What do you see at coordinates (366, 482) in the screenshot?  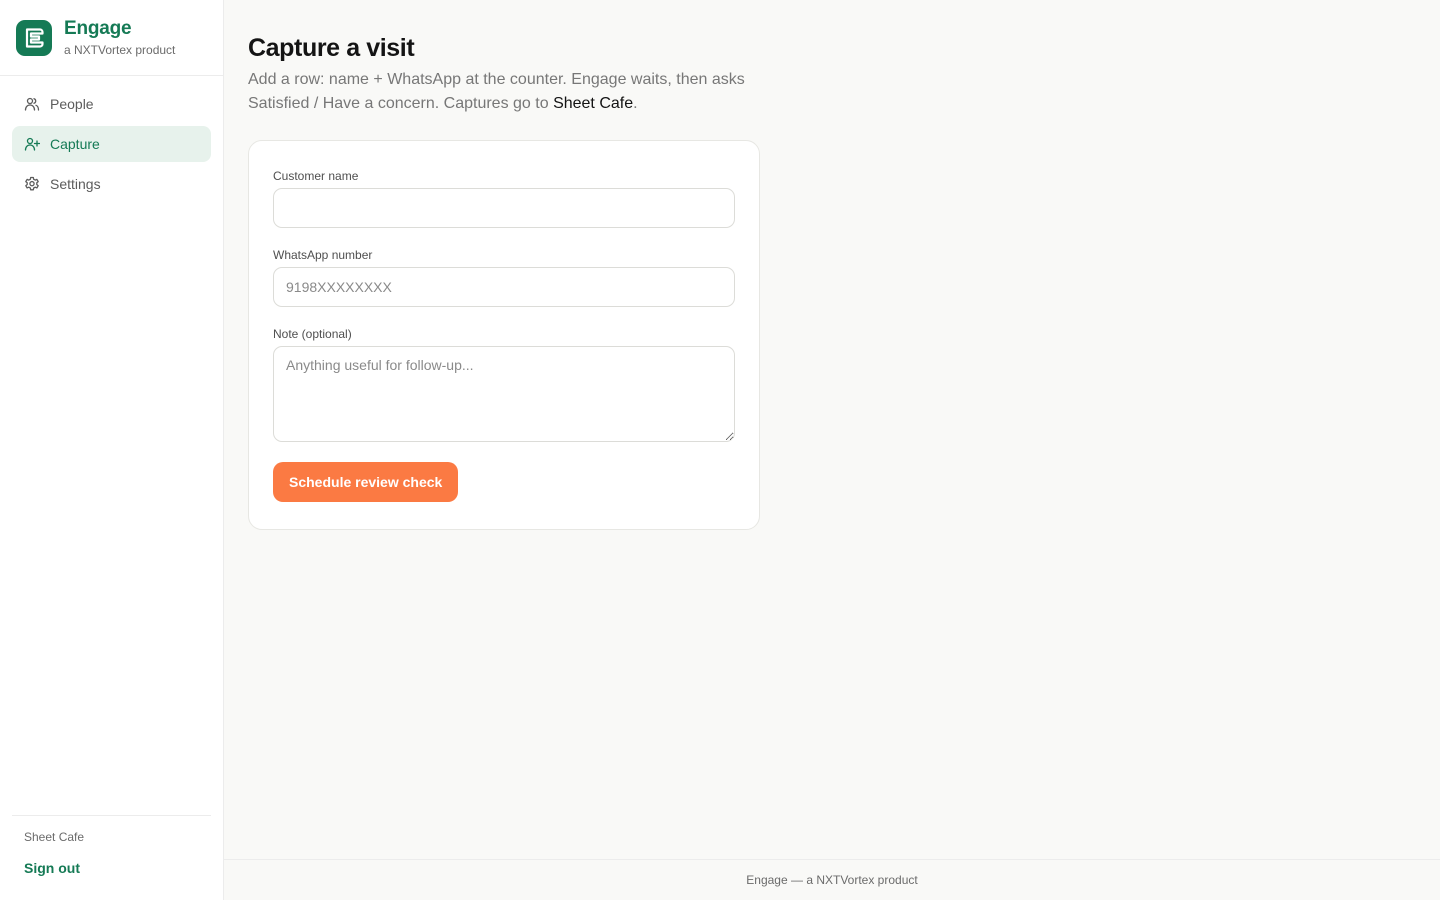 I see `schedule-review-check-button: Schedule review check` at bounding box center [366, 482].